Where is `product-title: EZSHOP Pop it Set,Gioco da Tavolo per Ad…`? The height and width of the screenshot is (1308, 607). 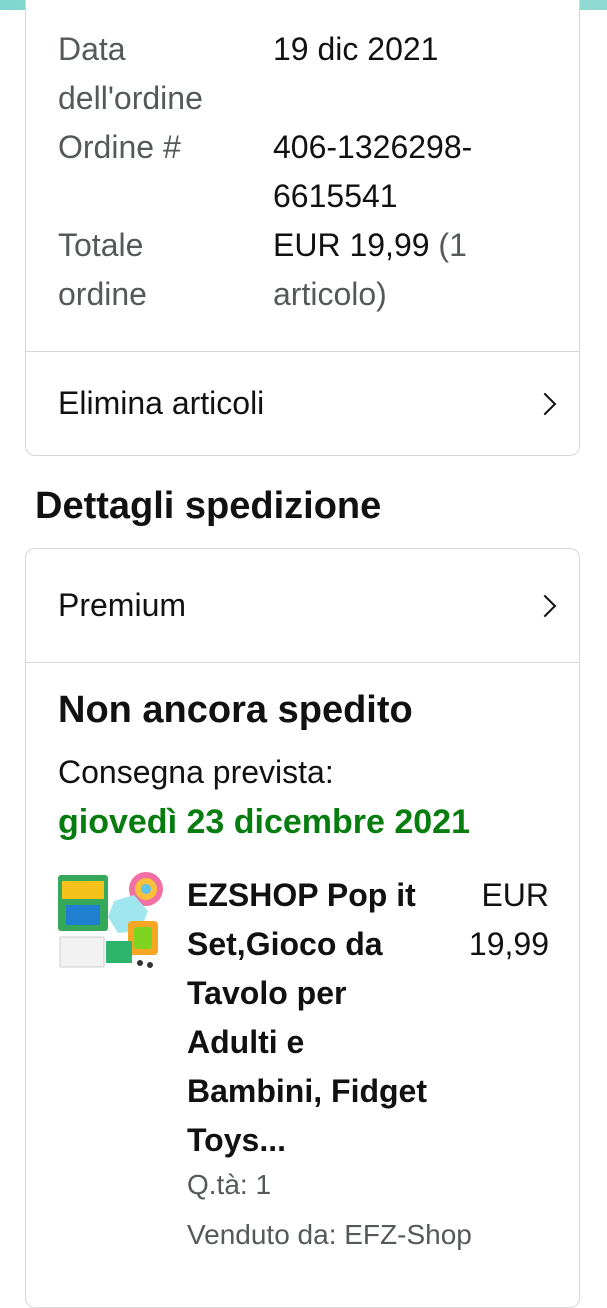 product-title: EZSHOP Pop it Set,Gioco da Tavolo per Ad… is located at coordinates (307, 1018).